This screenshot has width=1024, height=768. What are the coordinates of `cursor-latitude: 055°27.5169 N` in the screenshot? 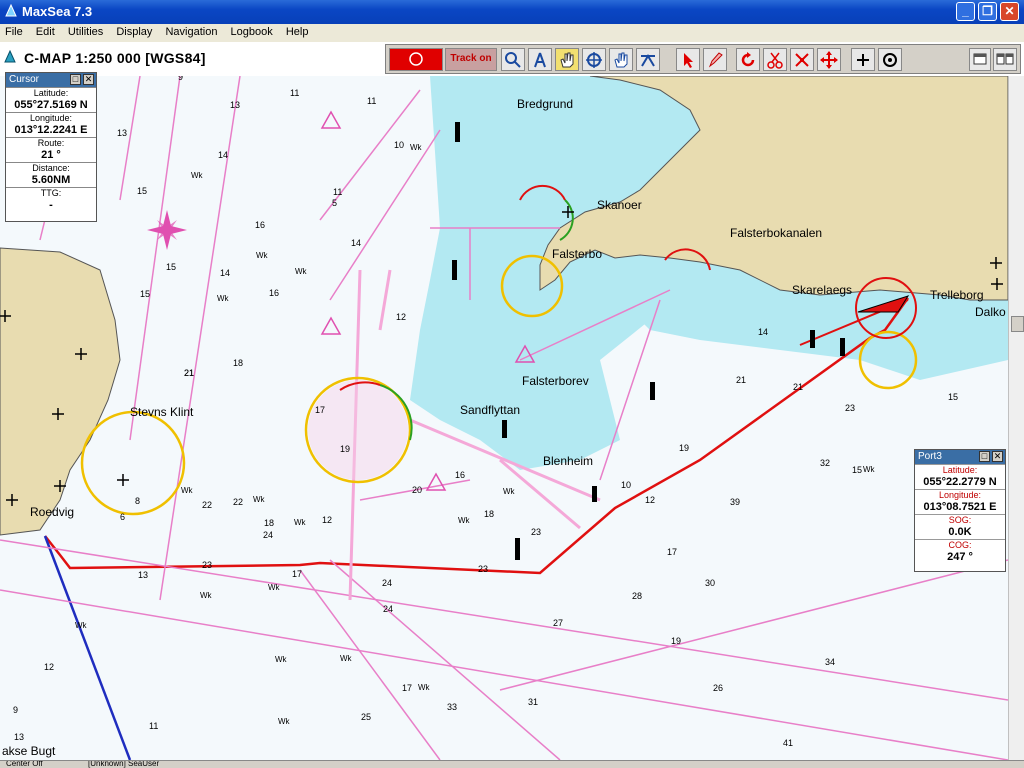 It's located at (51, 105).